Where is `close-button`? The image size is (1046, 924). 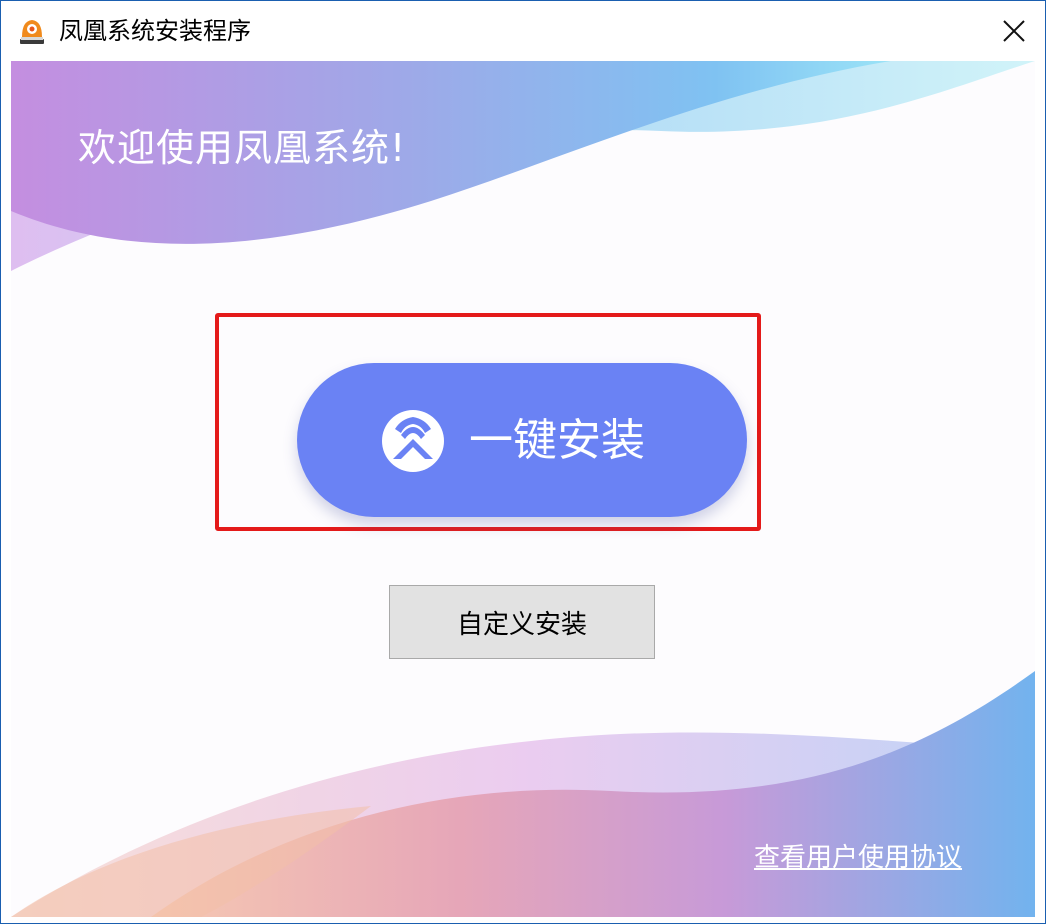
close-button is located at coordinates (1014, 31).